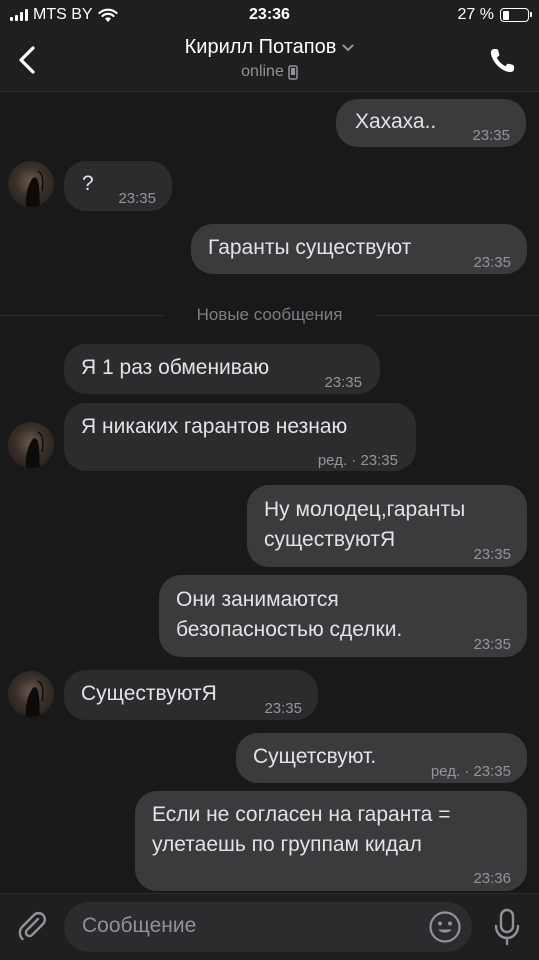 This screenshot has height=960, width=539. What do you see at coordinates (301, 814) in the screenshot?
I see `message-text: Если не согласен на гаранта =` at bounding box center [301, 814].